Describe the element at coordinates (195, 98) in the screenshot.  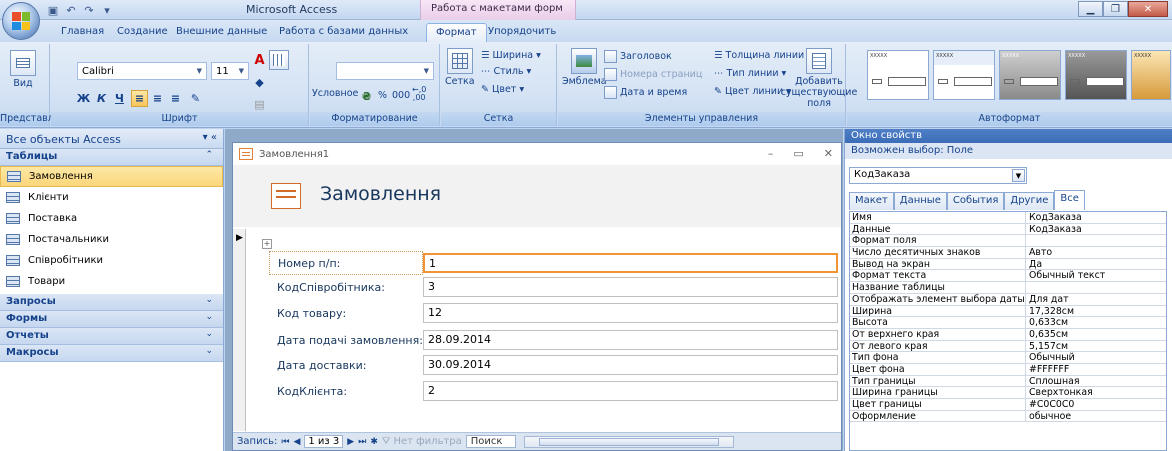
I see `format-painter-icon: ✎` at that location.